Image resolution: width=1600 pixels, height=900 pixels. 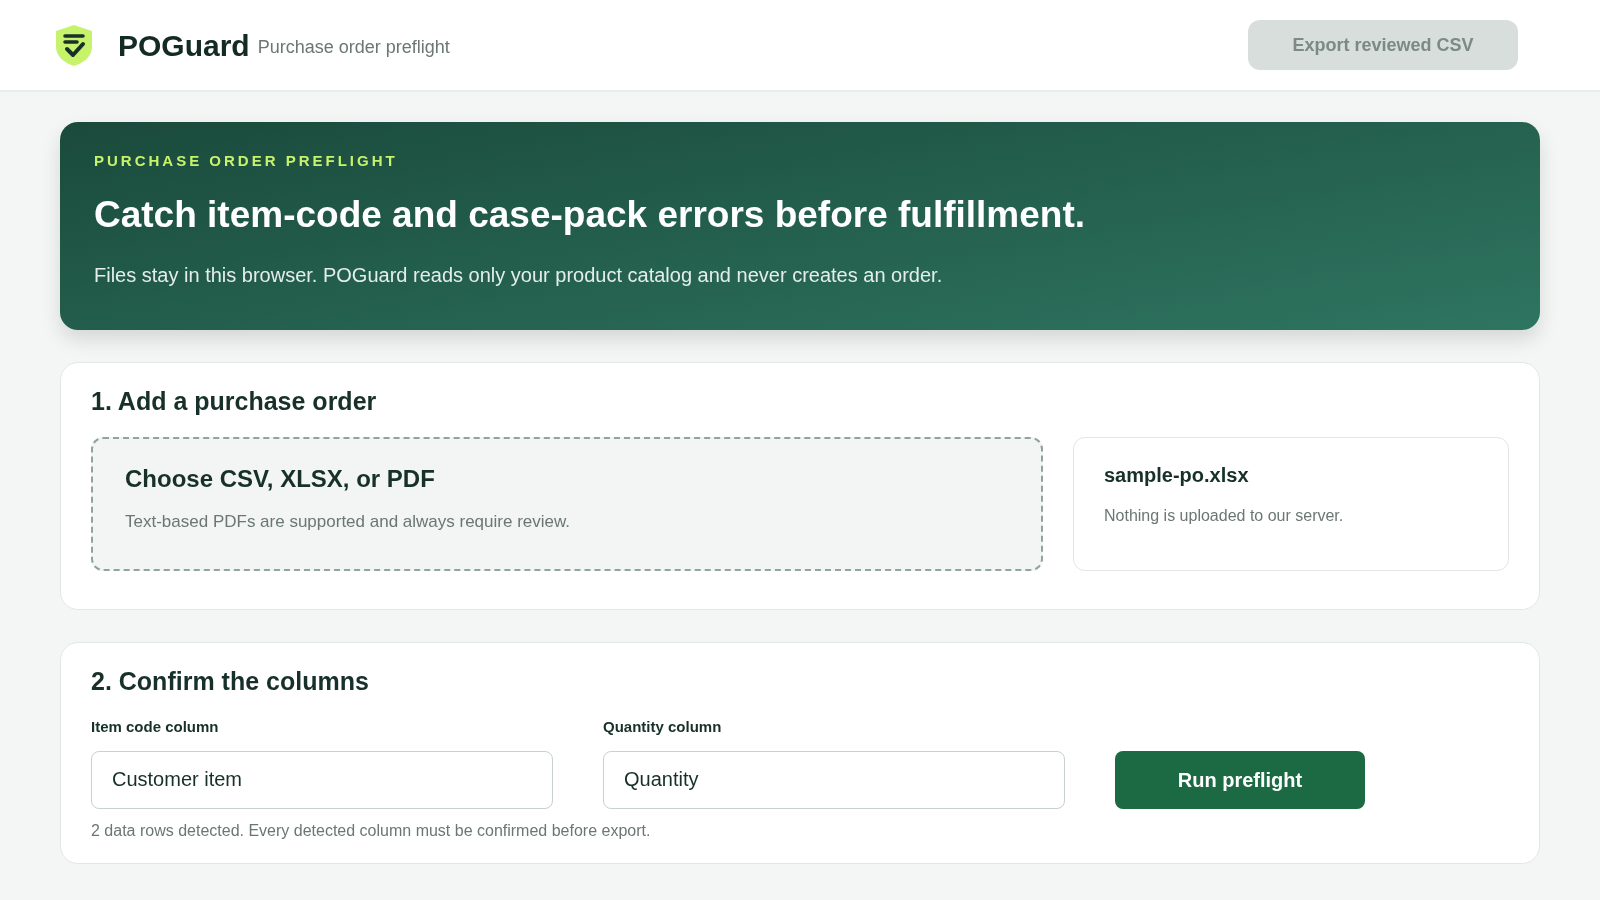 I want to click on step-title: 1. Add a purchase order, so click(x=234, y=401).